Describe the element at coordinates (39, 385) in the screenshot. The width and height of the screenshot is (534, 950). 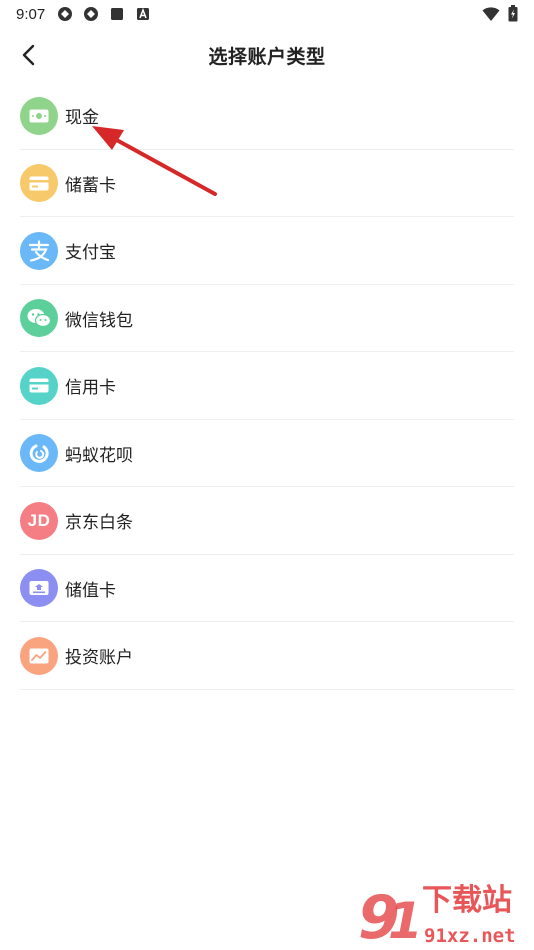
I see `credit-card-icon` at that location.